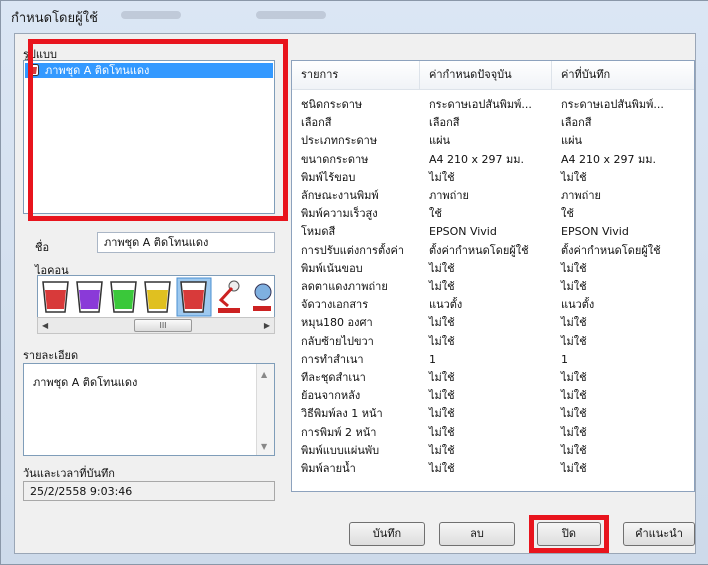 The width and height of the screenshot is (708, 565). Describe the element at coordinates (578, 305) in the screenshot. I see `row-saved-value: แนวตั้ง` at that location.